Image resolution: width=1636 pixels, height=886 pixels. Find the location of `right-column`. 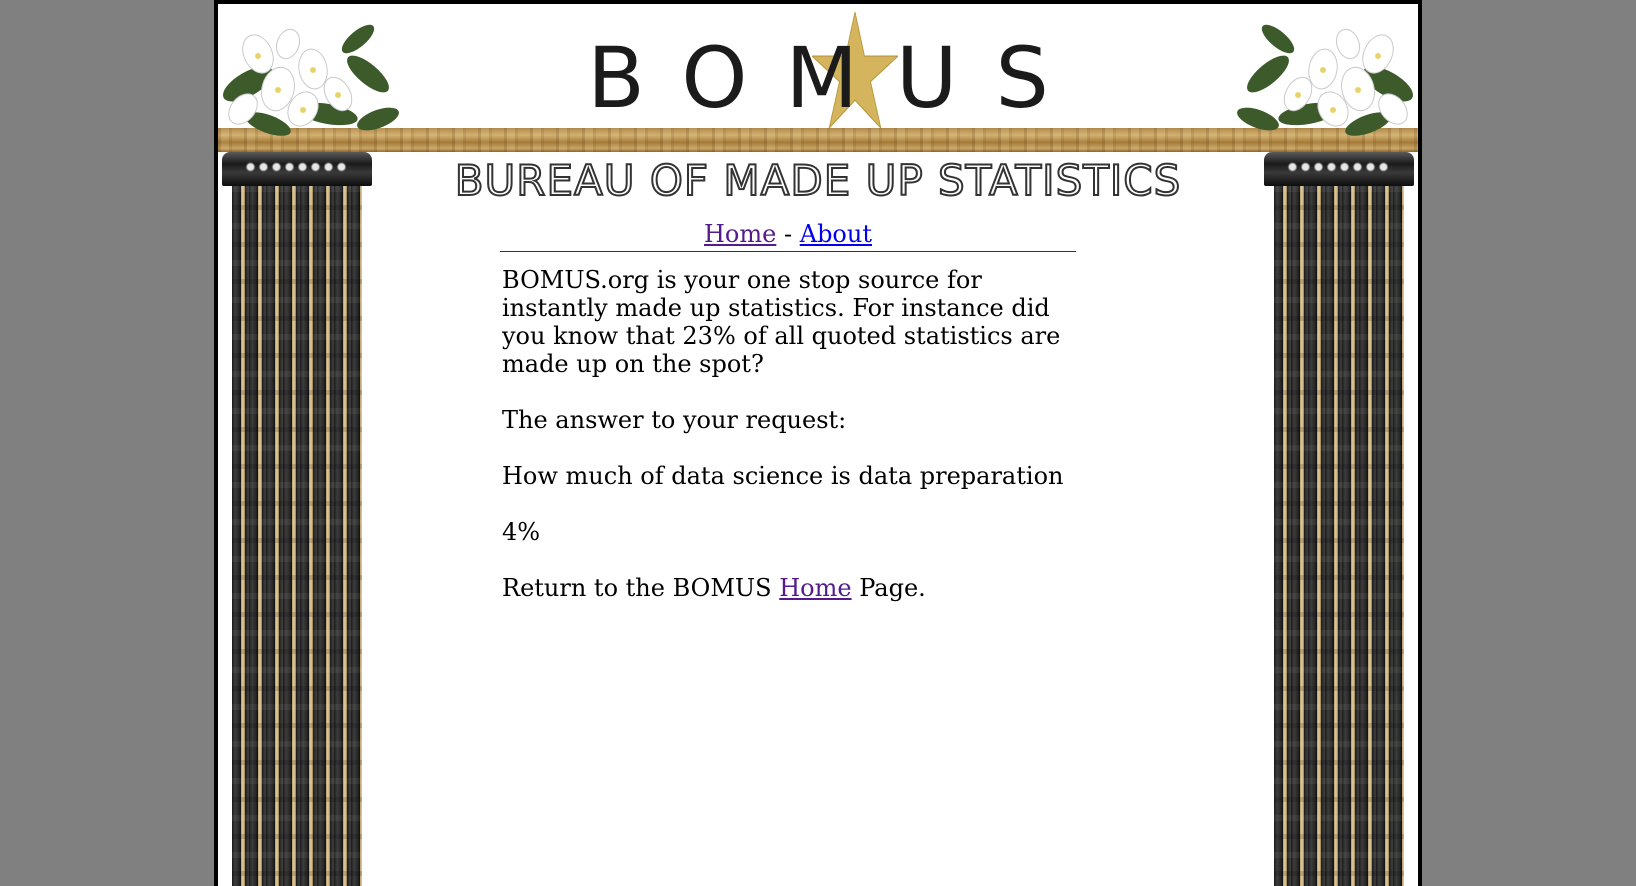

right-column is located at coordinates (1339, 519).